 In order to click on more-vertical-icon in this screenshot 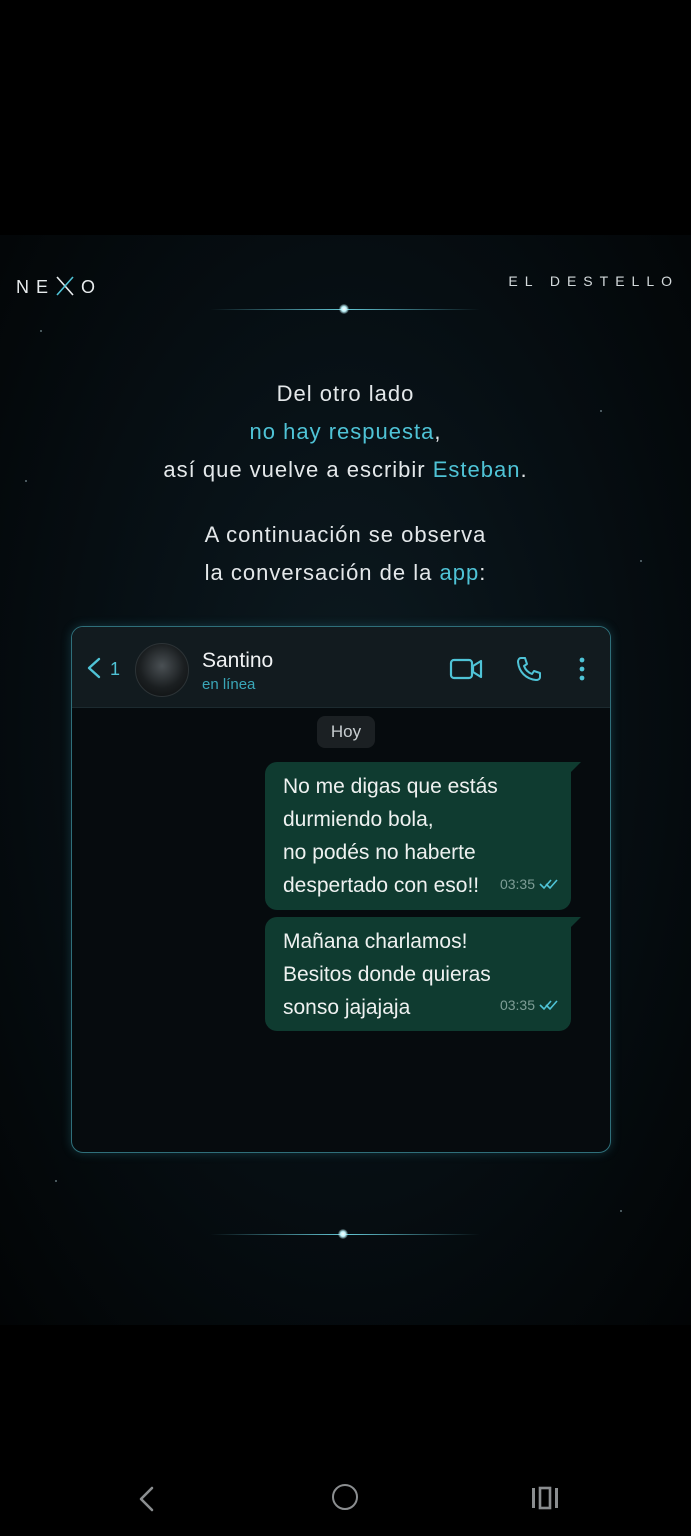, I will do `click(582, 669)`.